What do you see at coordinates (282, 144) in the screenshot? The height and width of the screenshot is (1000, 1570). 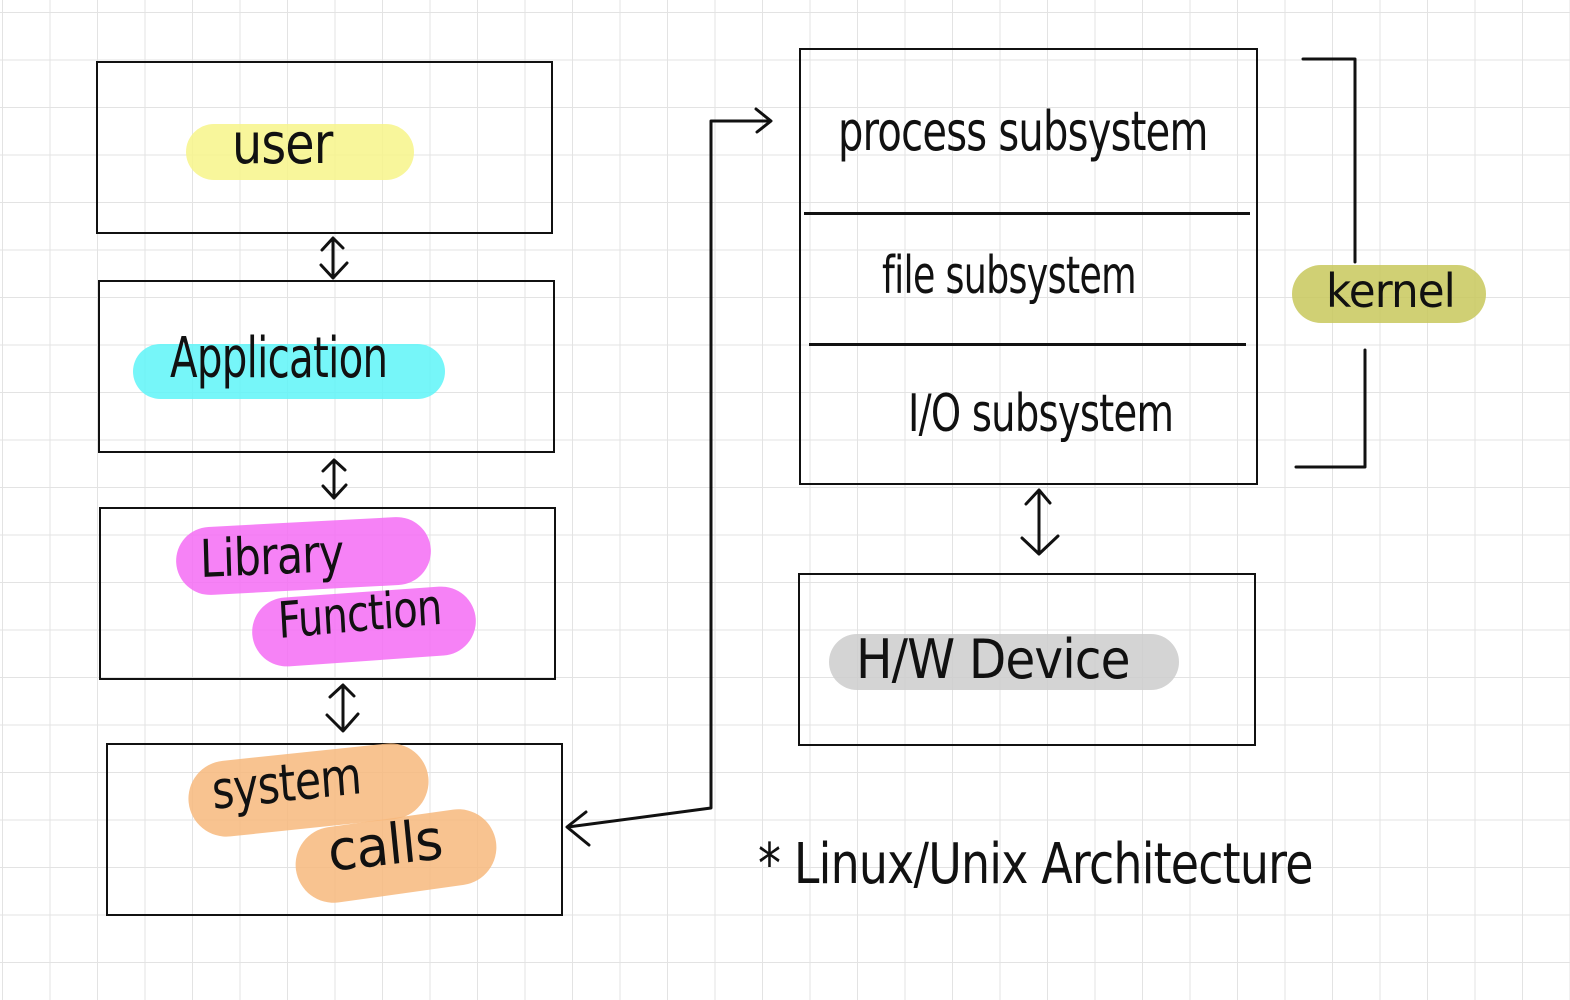 I see `user-label: user` at bounding box center [282, 144].